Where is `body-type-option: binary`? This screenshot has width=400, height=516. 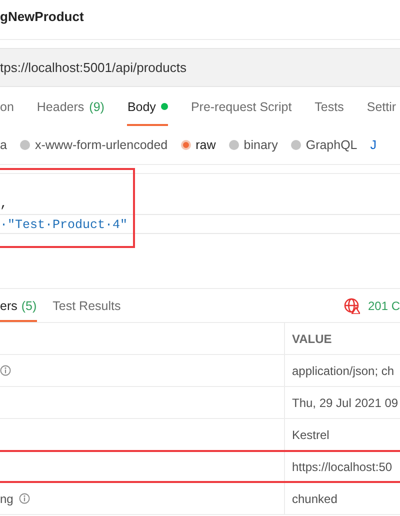 body-type-option: binary is located at coordinates (253, 145).